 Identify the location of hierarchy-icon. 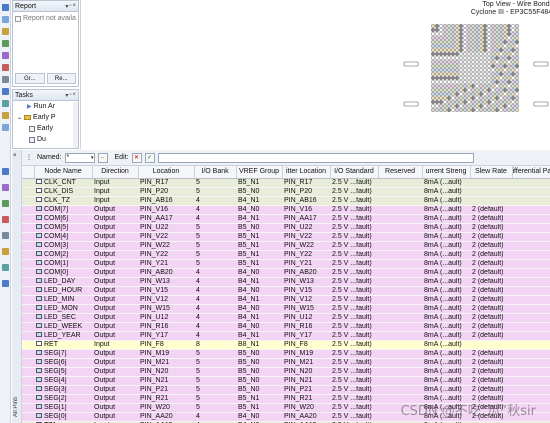
(5, 19).